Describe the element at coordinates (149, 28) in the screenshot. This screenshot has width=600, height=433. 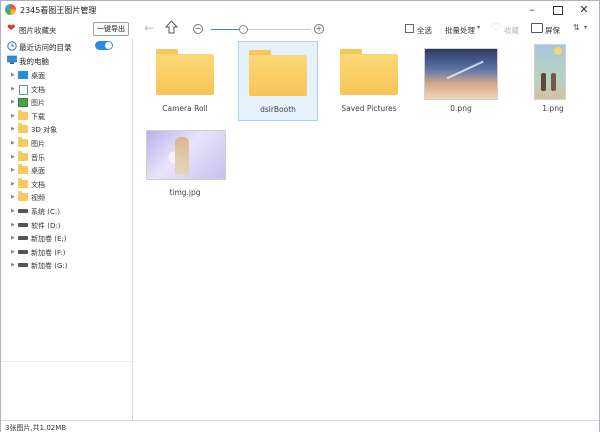
I see `back-arrow-icon: ←` at that location.